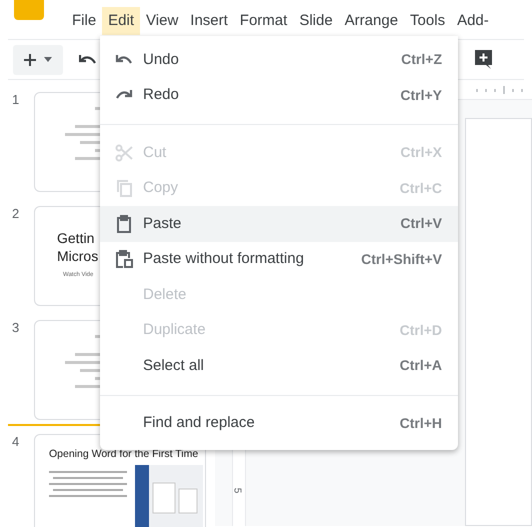 The width and height of the screenshot is (532, 527). I want to click on shortcut-label: Ctrl+C, so click(421, 188).